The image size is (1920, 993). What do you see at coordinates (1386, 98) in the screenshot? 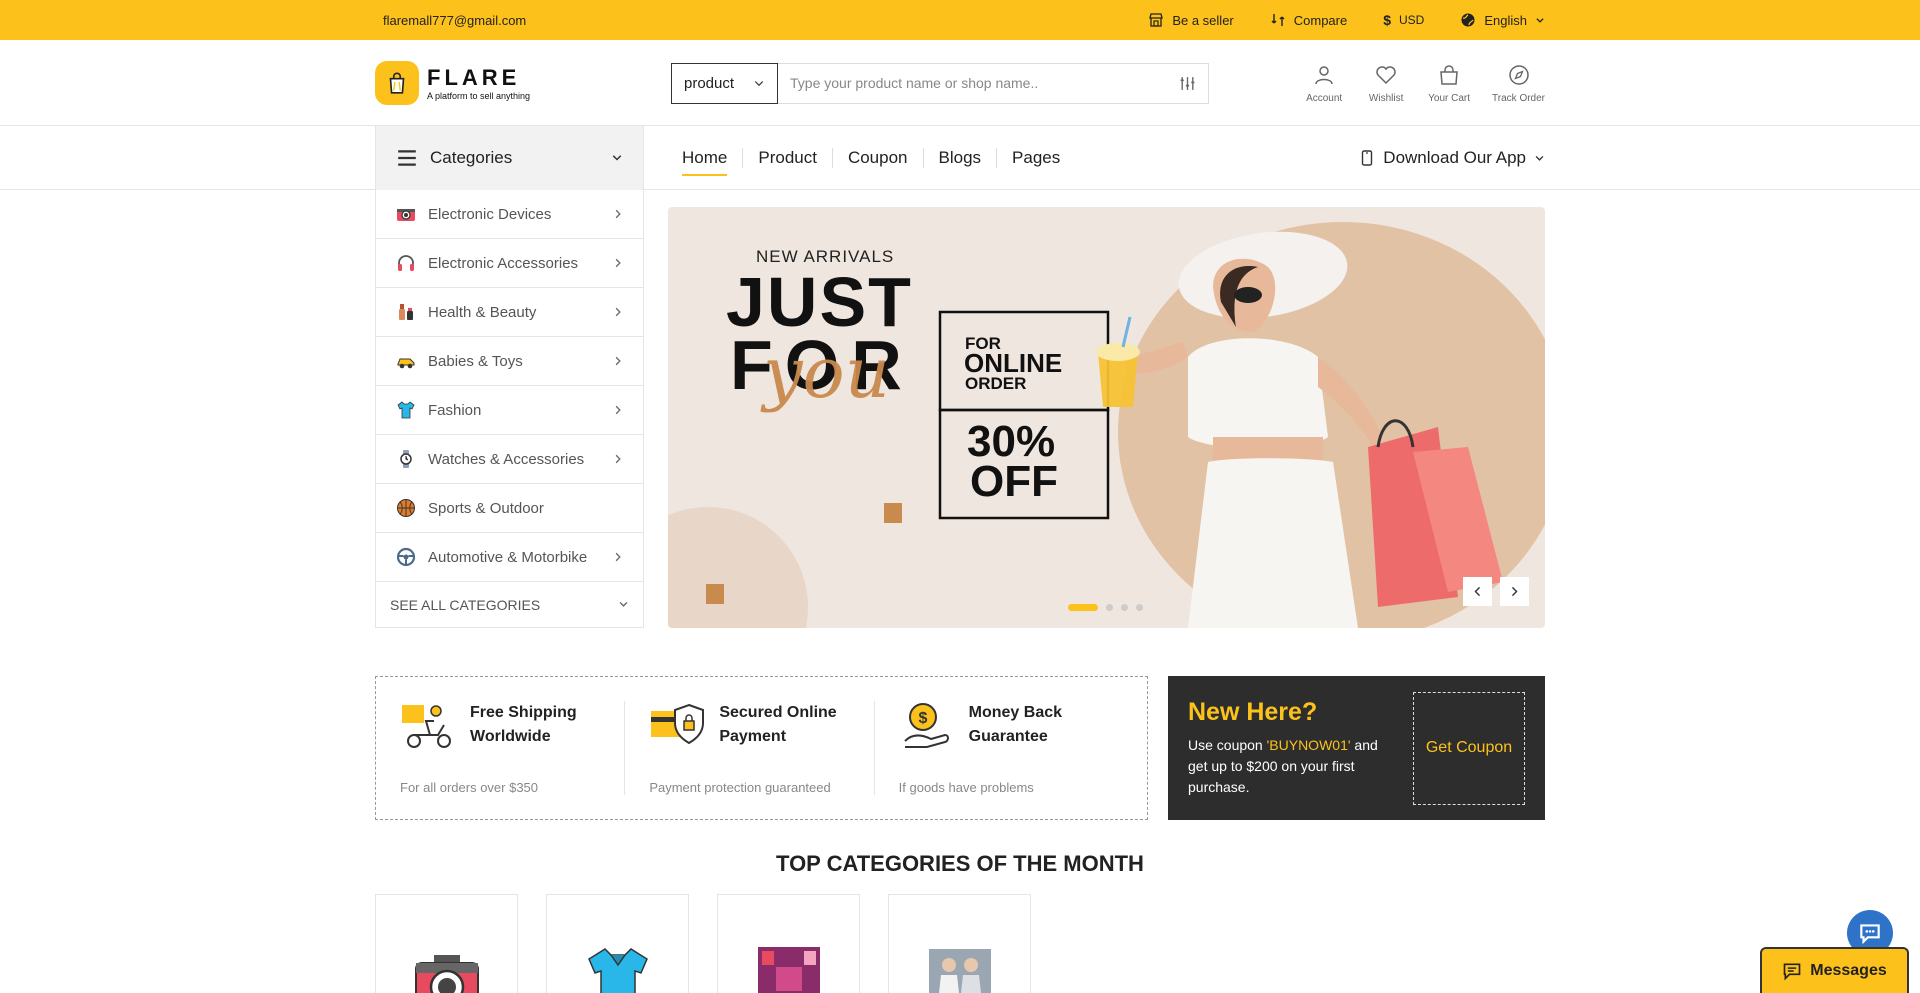
I see `wishlist-label: Wishlist` at bounding box center [1386, 98].